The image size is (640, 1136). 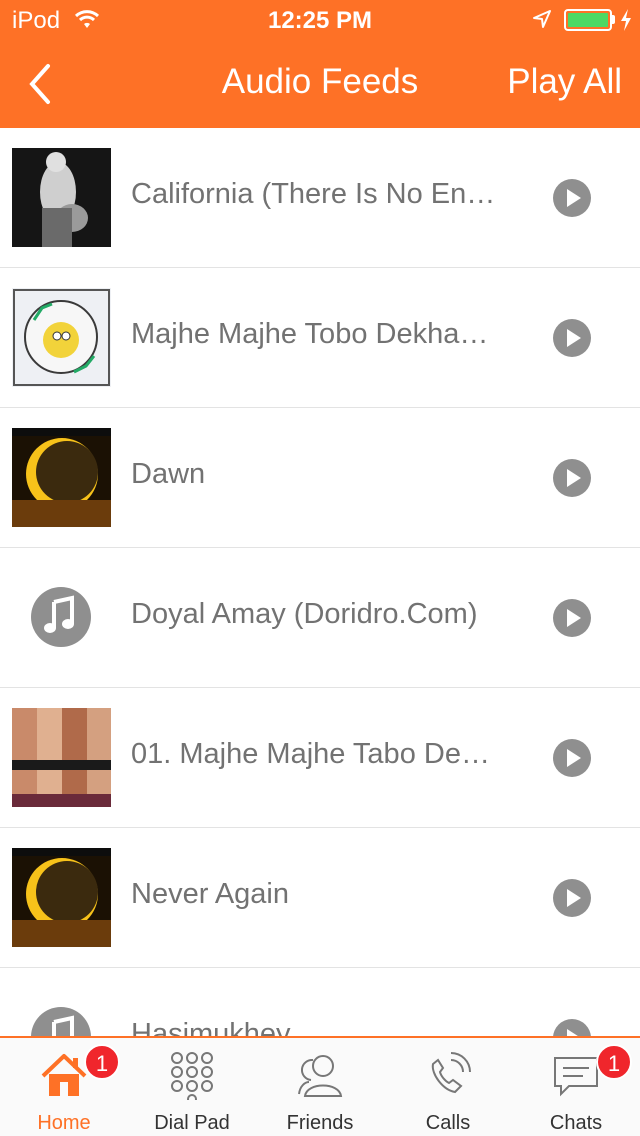 I want to click on tab-dial-pad: Dial Pad, so click(x=192, y=1087).